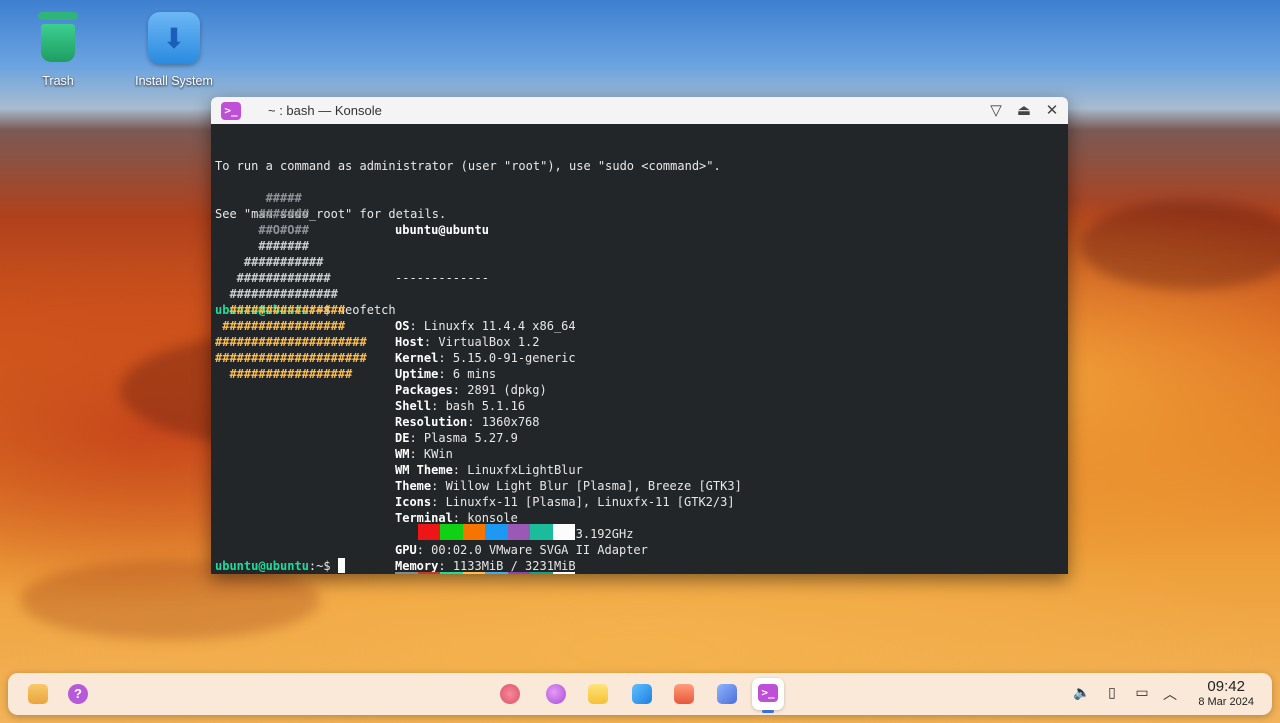 The width and height of the screenshot is (1280, 723). What do you see at coordinates (1226, 702) in the screenshot?
I see `clock-date: 8 Mar 2024` at bounding box center [1226, 702].